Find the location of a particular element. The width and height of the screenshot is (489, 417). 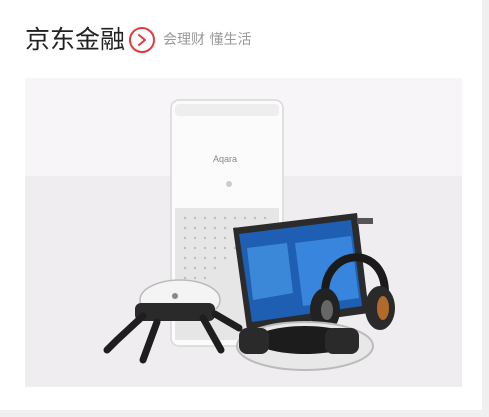

section-title: 京东金融 is located at coordinates (75, 40).